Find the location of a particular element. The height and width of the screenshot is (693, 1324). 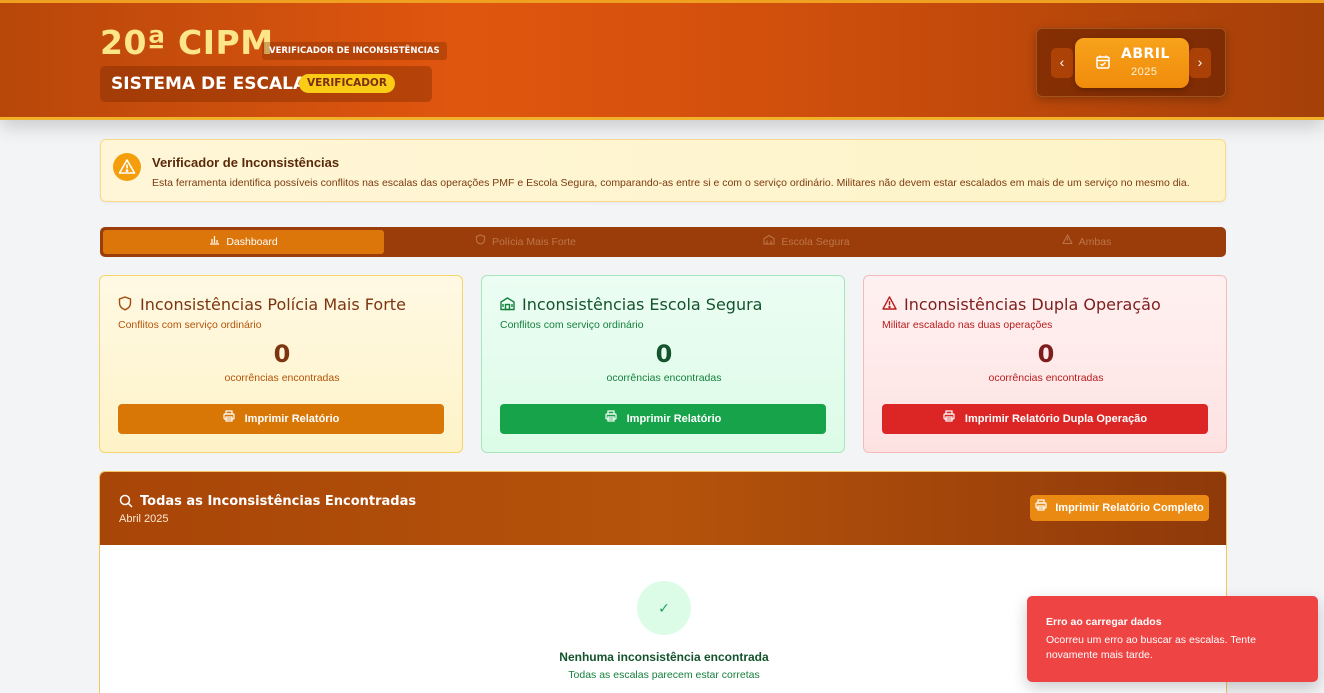

month-year: 2025 is located at coordinates (1144, 72).